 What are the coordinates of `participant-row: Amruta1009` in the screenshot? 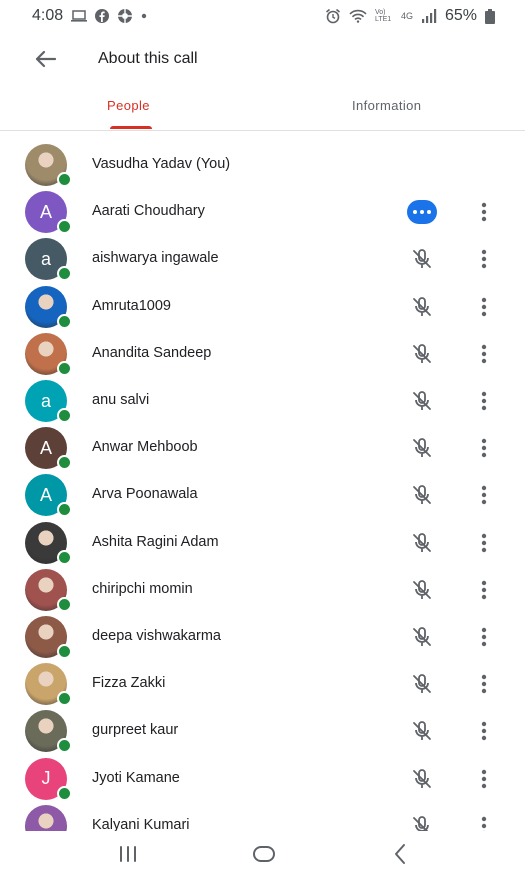 It's located at (262, 306).